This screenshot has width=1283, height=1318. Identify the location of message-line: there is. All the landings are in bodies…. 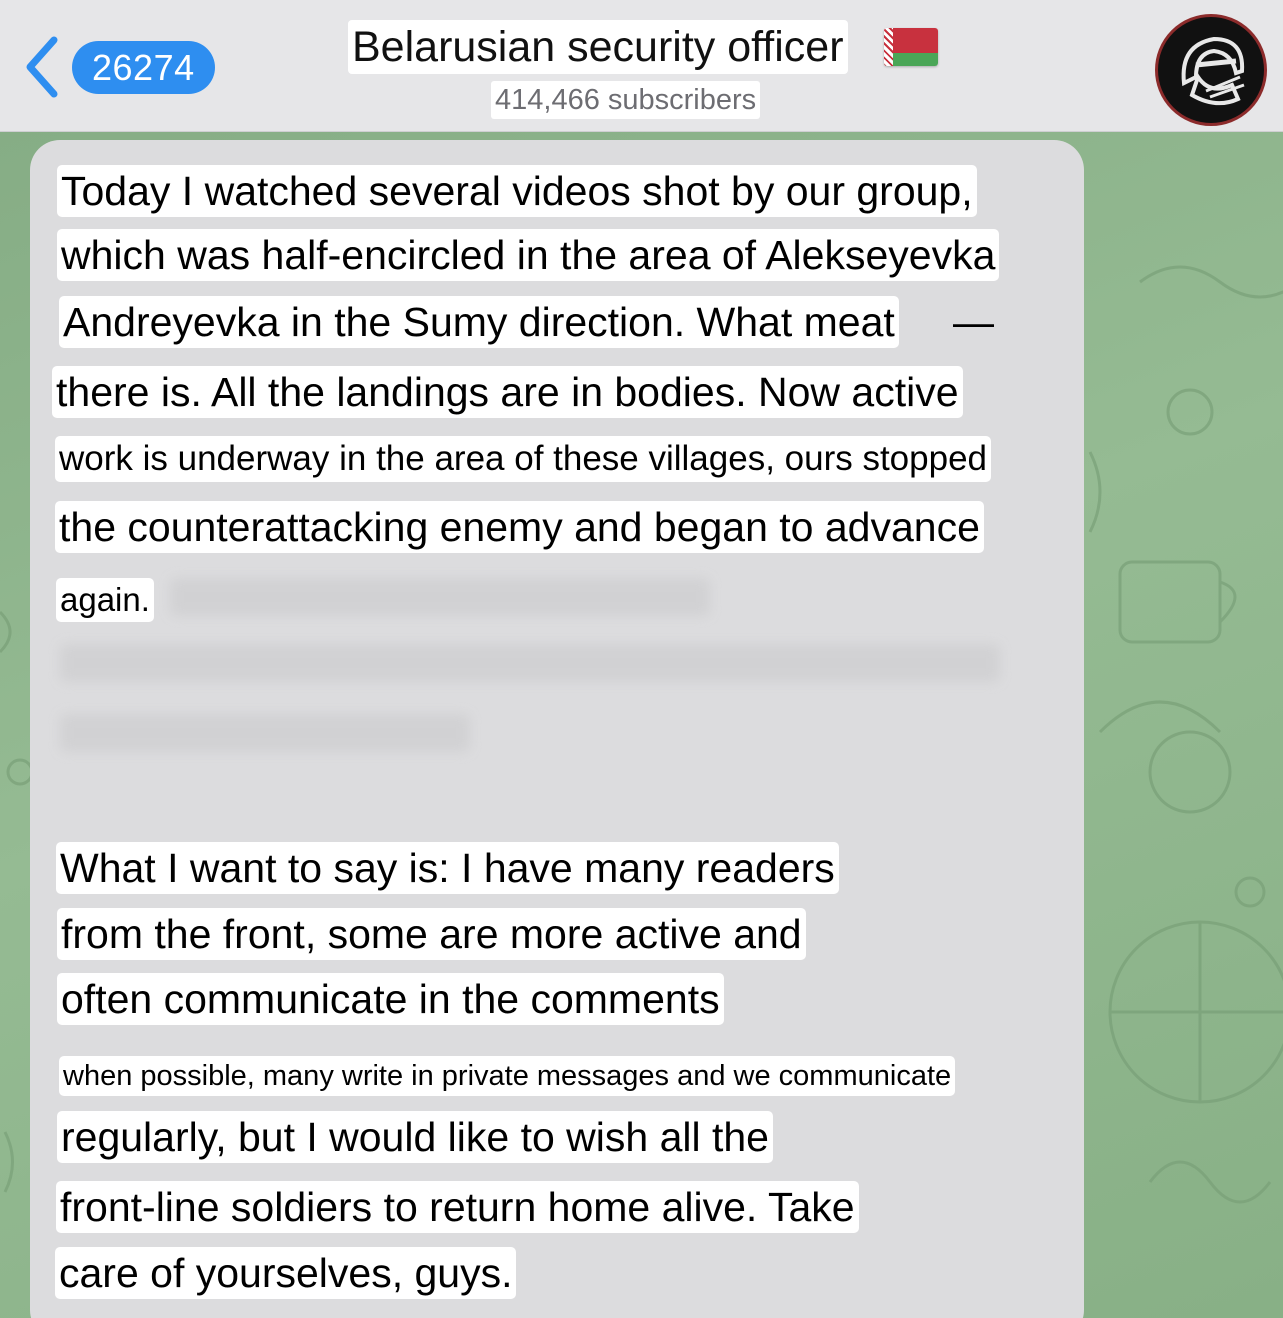
(507, 392).